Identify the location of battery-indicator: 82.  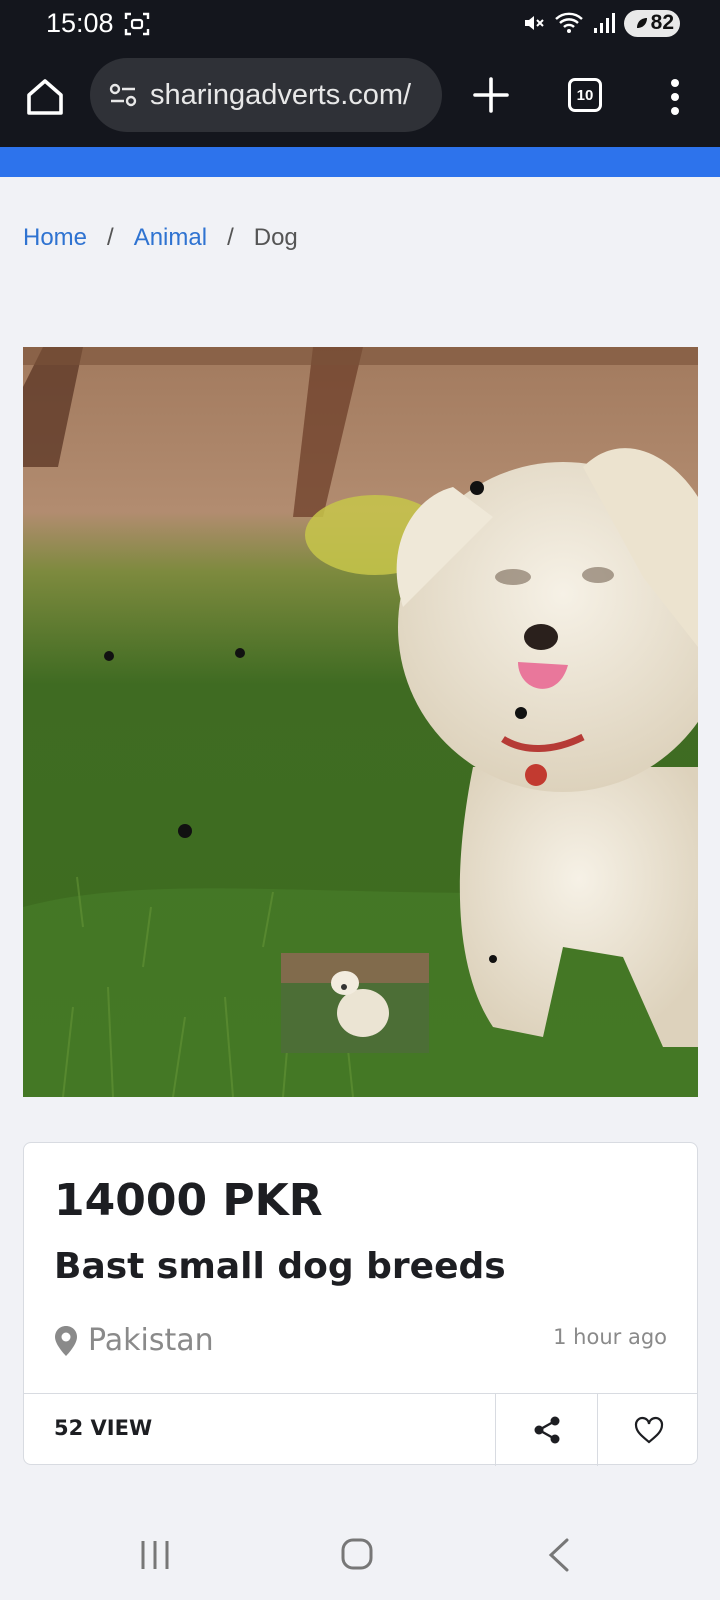
(652, 23).